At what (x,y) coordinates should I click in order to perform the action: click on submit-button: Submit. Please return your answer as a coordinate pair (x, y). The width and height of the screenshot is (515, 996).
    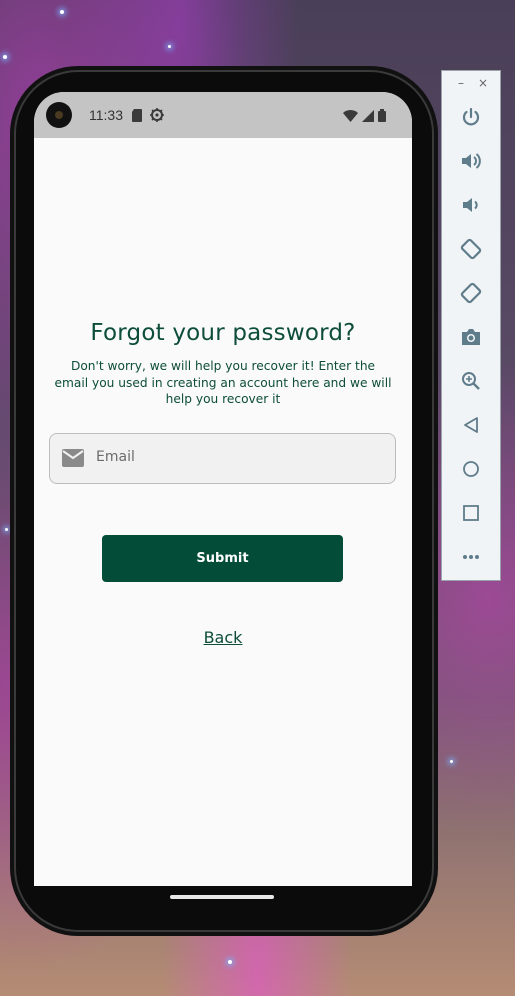
    Looking at the image, I should click on (222, 558).